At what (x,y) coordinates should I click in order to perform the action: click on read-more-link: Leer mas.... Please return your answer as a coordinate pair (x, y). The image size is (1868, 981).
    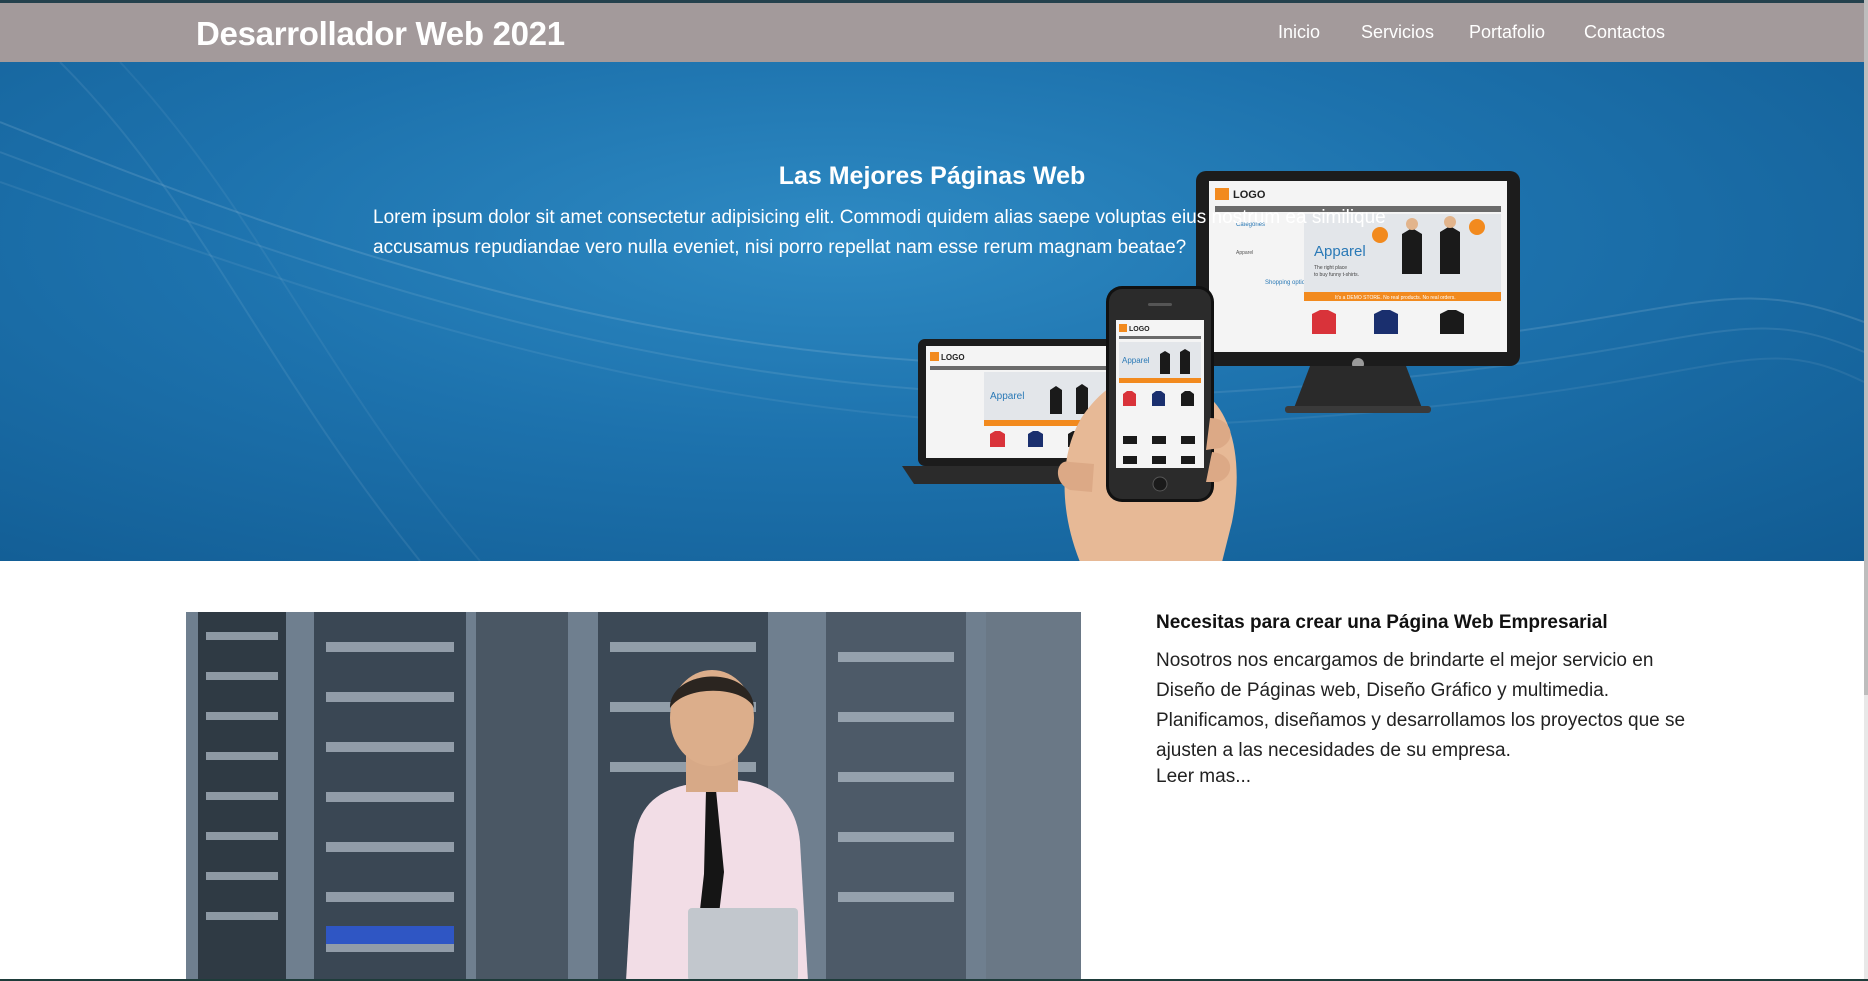
    Looking at the image, I should click on (1203, 777).